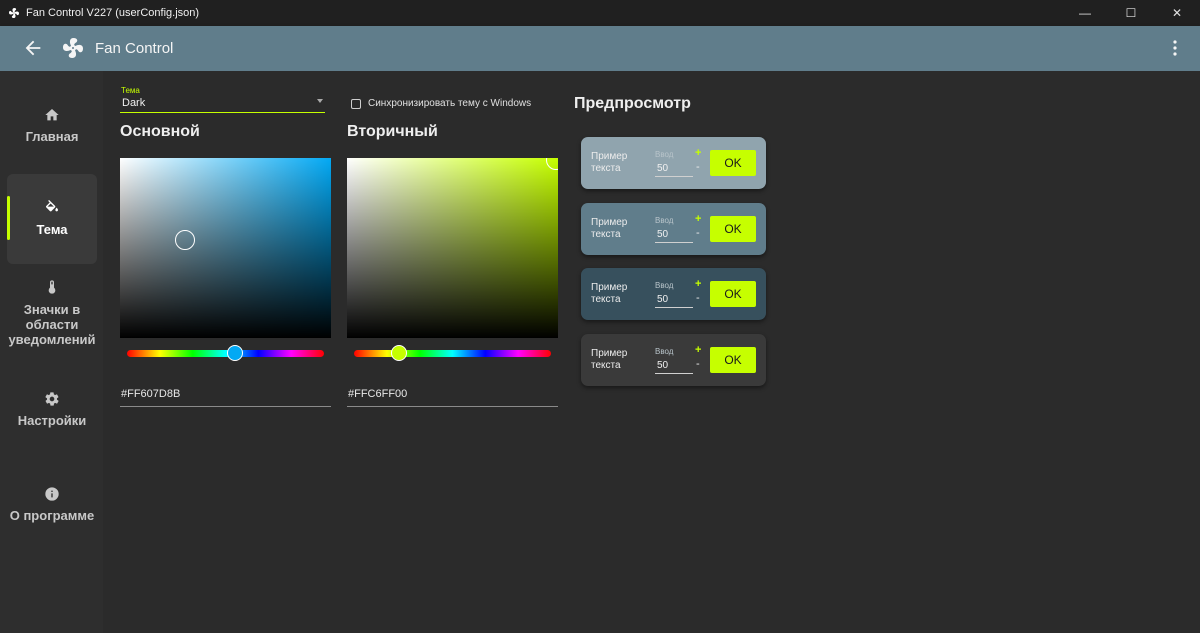  Describe the element at coordinates (452, 397) in the screenshot. I see `secondary-hex-input: #FFC6FF00` at that location.